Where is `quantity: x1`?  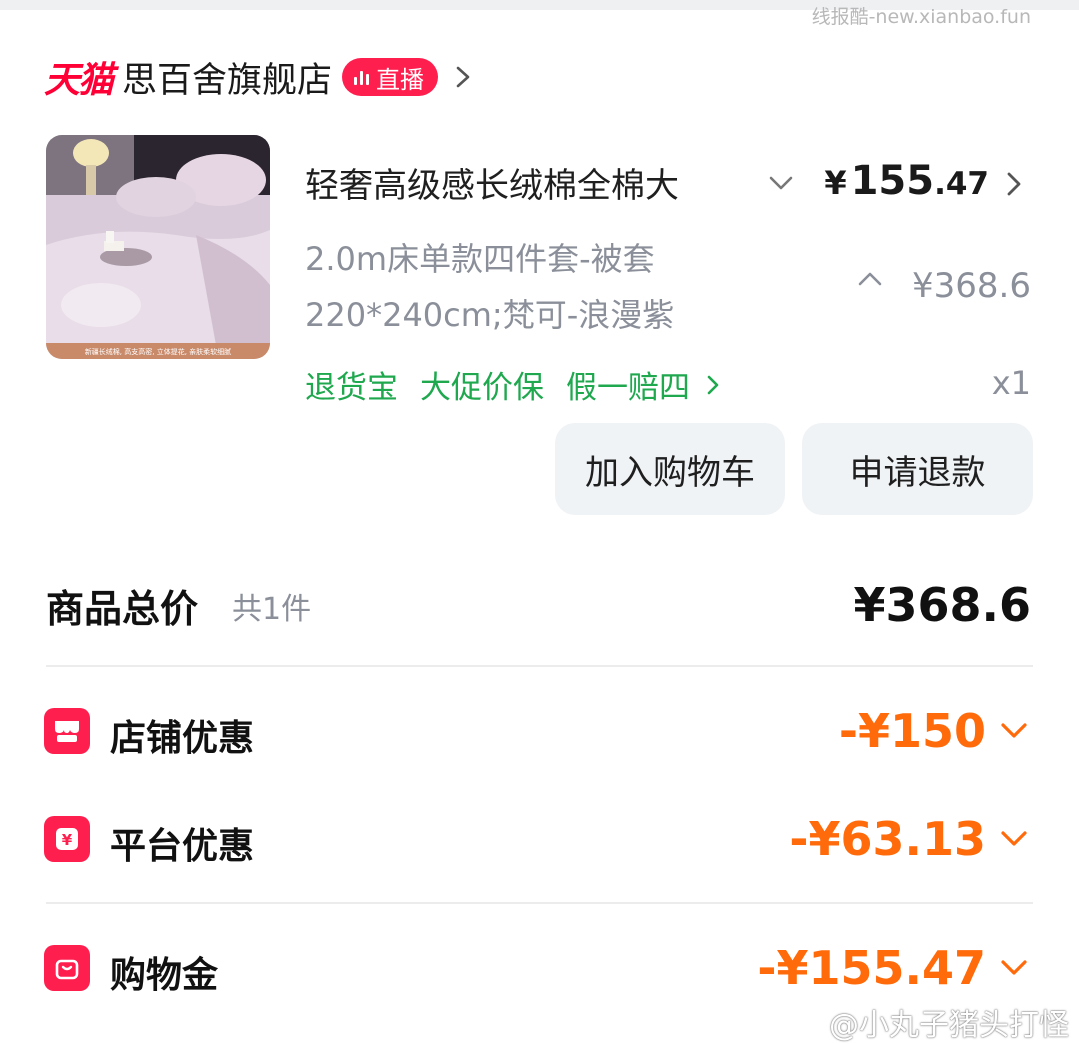
quantity: x1 is located at coordinates (1011, 383).